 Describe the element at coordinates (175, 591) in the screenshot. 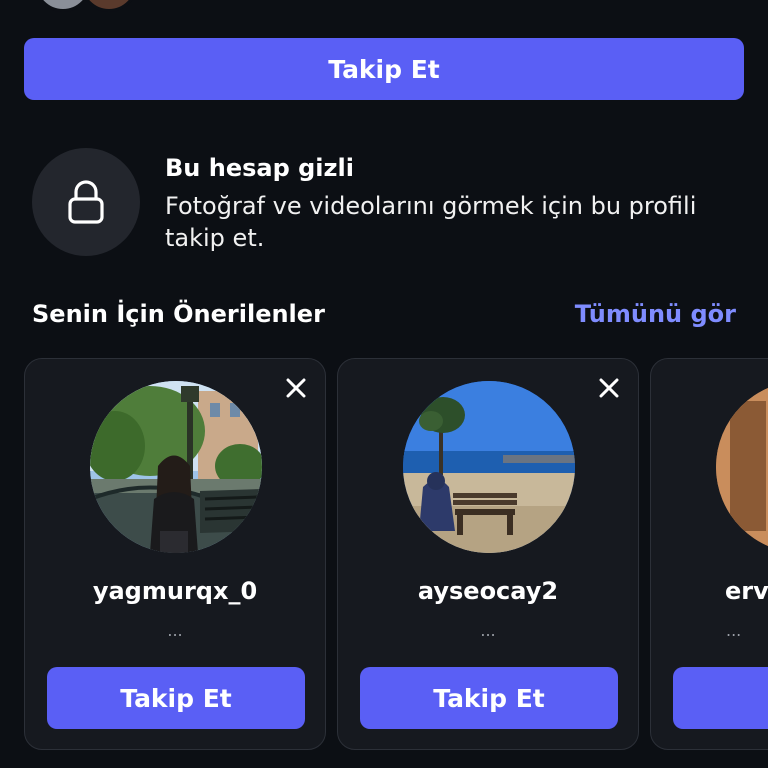

I see `suggestion-username: yagmurqx_0` at that location.